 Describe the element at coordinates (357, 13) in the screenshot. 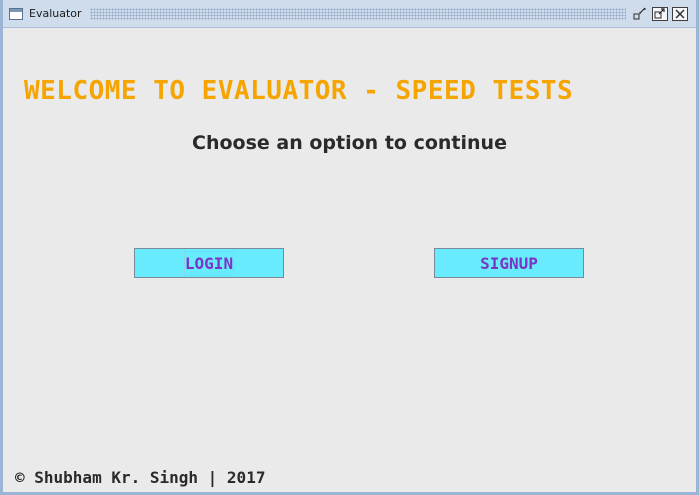

I see `title-bar-grip` at that location.